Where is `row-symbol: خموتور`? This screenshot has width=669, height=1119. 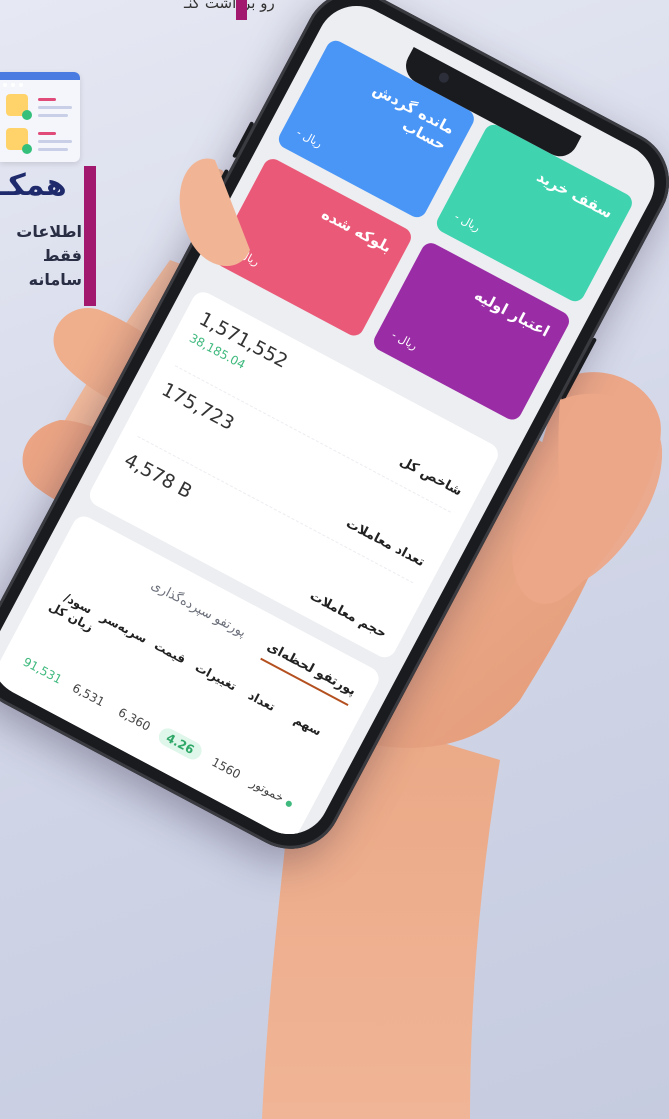
row-symbol: خموتور is located at coordinates (272, 792).